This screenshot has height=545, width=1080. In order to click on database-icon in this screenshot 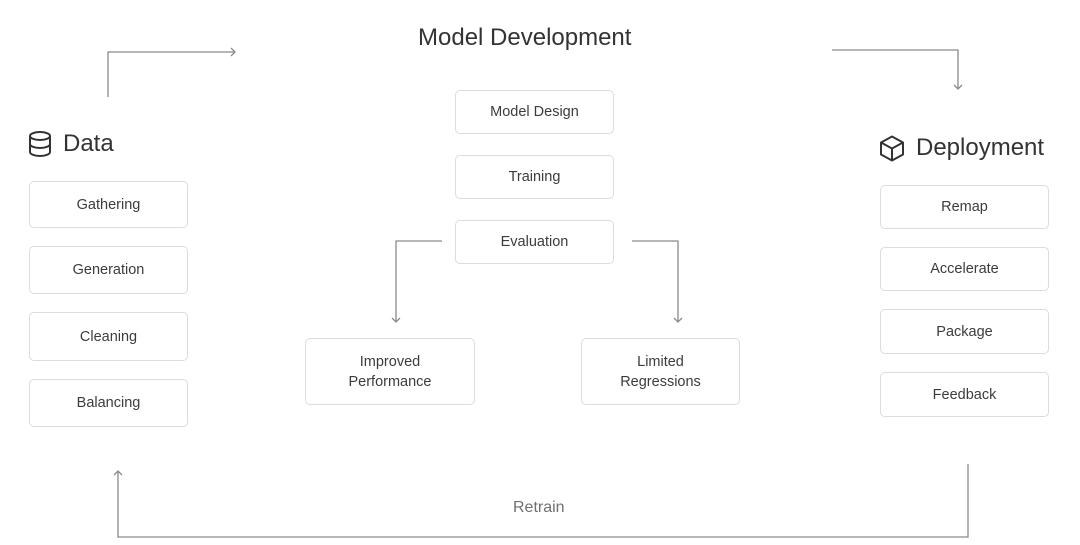, I will do `click(40, 144)`.